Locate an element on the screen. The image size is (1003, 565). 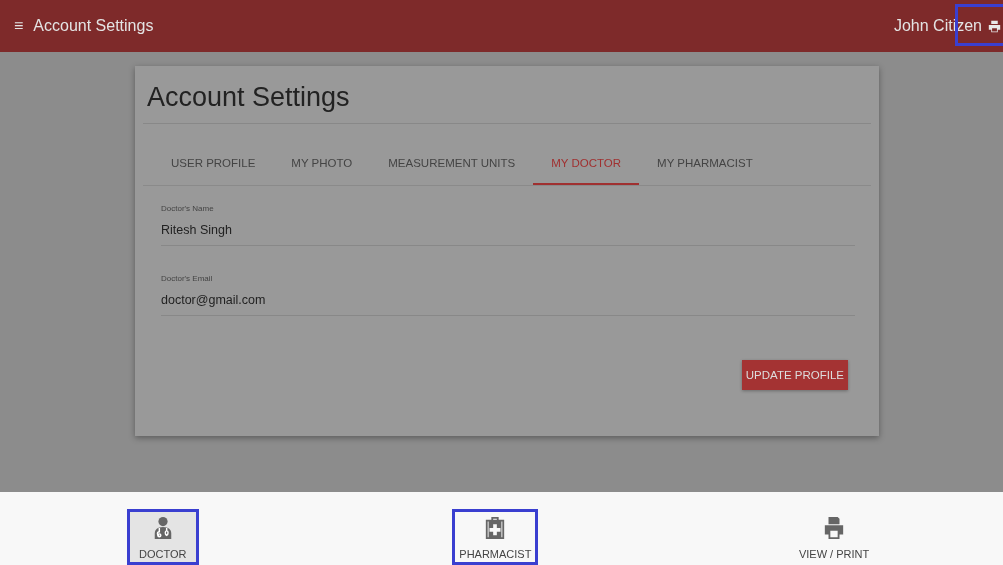
medical-kit-icon is located at coordinates (495, 528).